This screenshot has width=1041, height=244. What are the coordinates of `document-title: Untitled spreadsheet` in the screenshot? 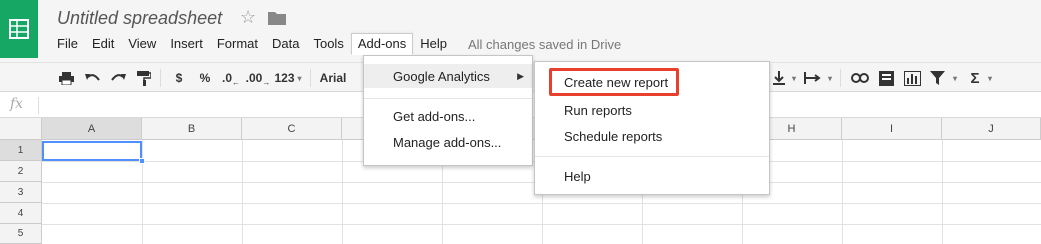 It's located at (139, 18).